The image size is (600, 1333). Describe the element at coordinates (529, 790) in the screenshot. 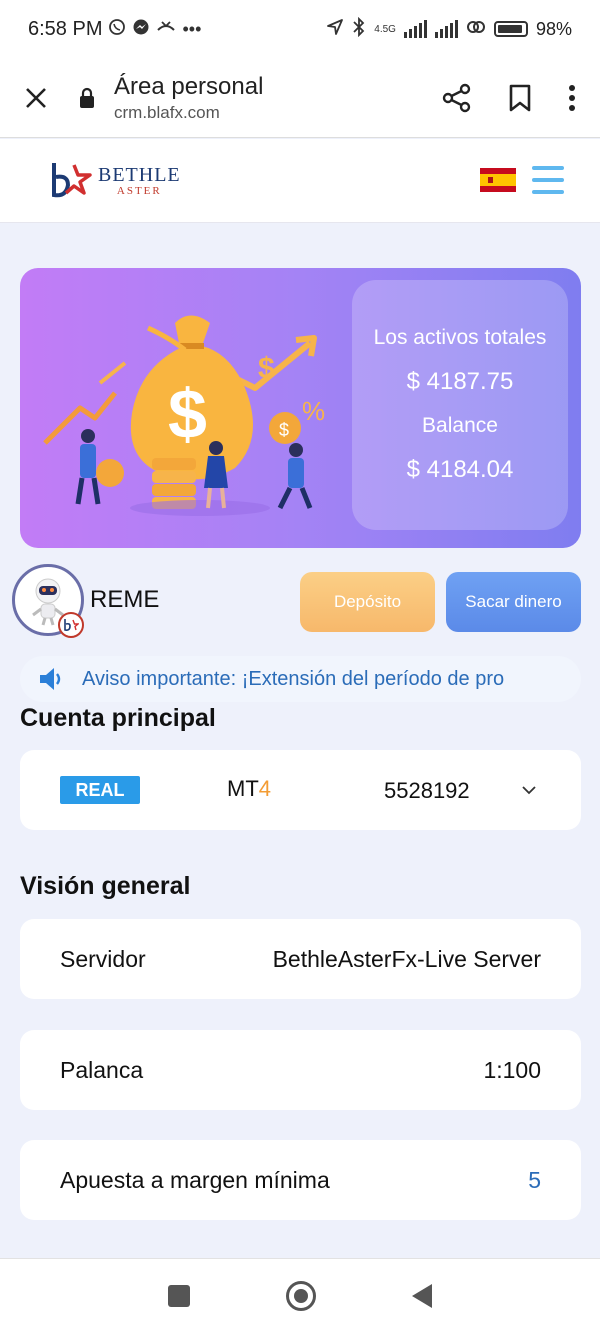

I see `chevron-down-icon` at that location.